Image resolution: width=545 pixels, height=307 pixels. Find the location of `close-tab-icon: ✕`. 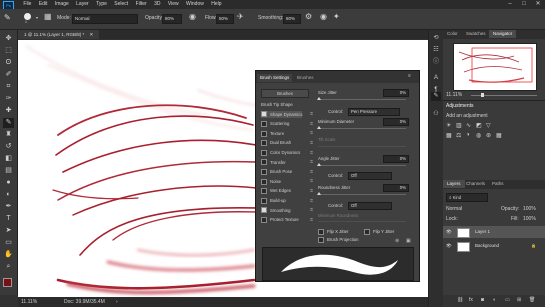

close-tab-icon: ✕ is located at coordinates (92, 34).